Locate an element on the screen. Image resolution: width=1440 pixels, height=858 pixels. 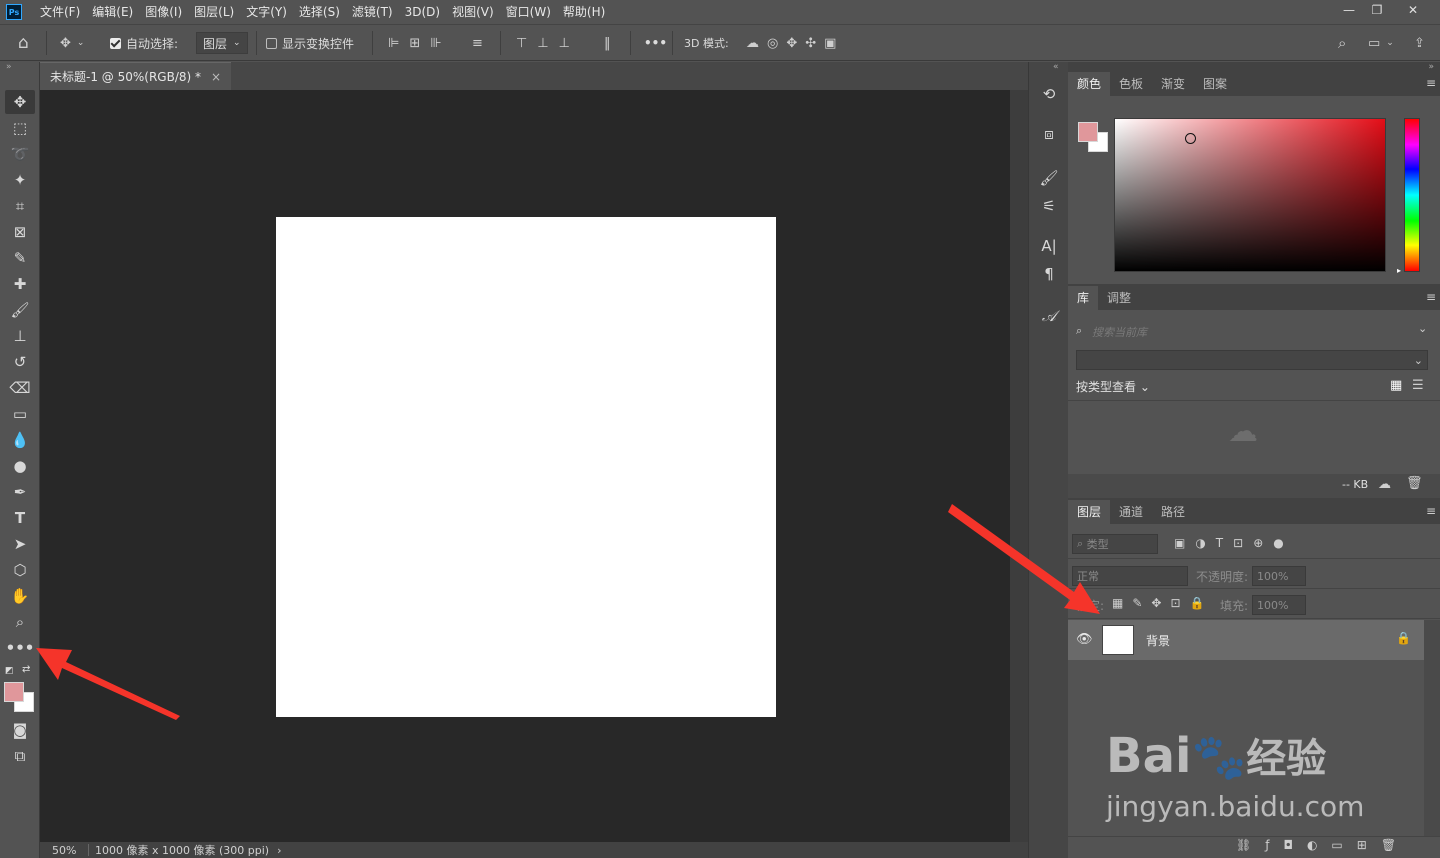
hue-slider is located at coordinates (1412, 195).